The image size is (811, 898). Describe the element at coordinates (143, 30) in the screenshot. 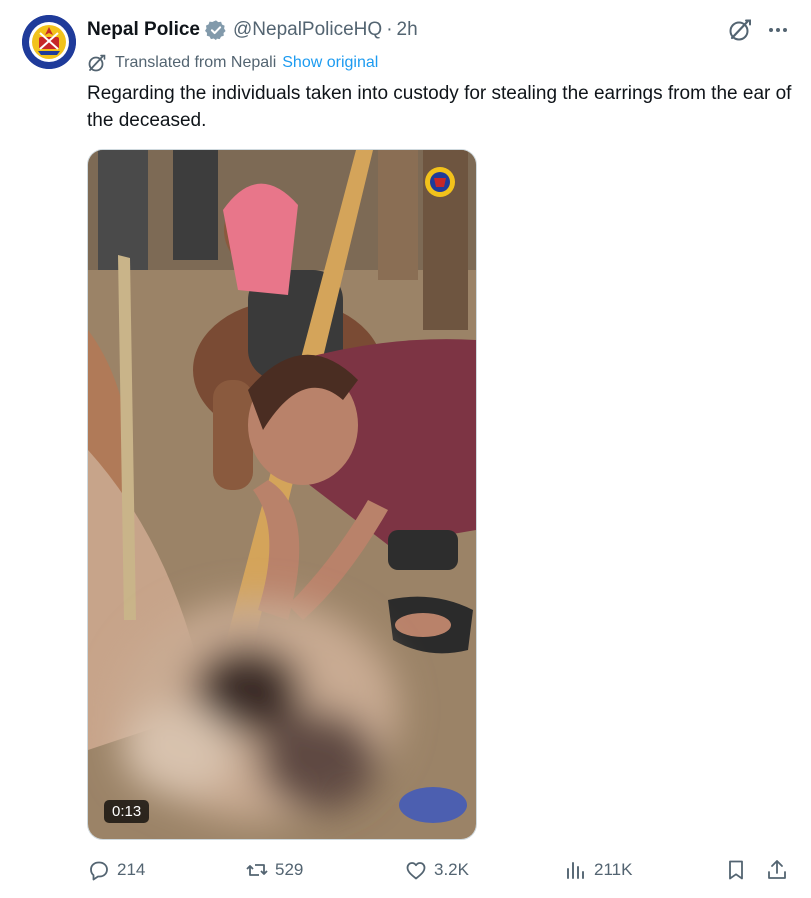

I see `display-name: Nepal Police` at that location.